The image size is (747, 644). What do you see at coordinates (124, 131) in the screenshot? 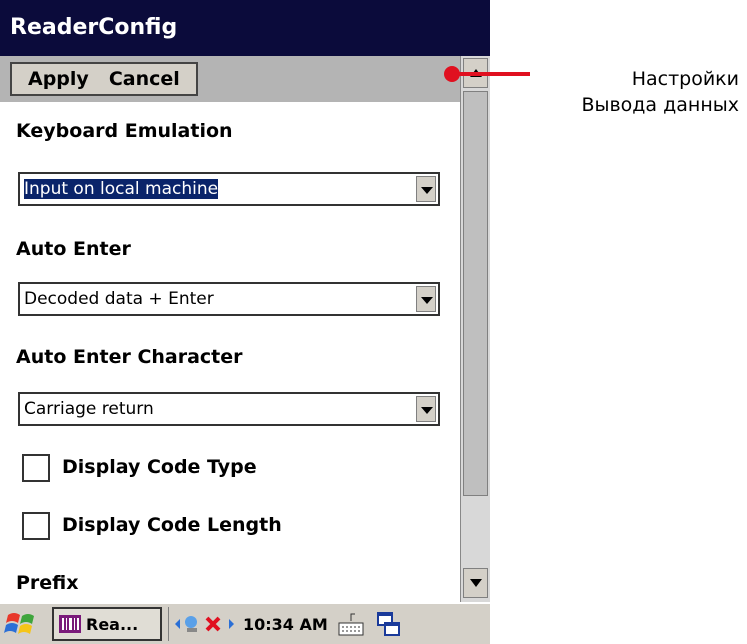
I see `keyboard-emulation-label: Keyboard Emulation` at bounding box center [124, 131].